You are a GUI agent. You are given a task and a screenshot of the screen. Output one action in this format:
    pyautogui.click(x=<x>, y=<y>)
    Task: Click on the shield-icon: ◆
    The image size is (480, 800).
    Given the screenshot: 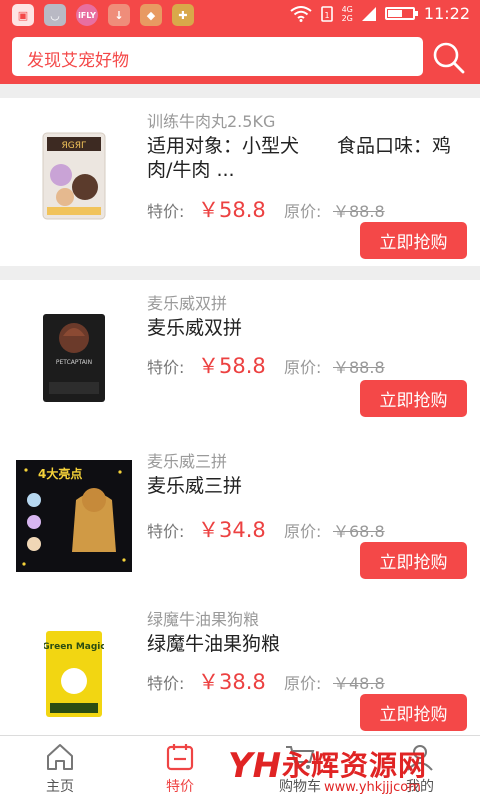 What is the action you would take?
    pyautogui.click(x=151, y=15)
    